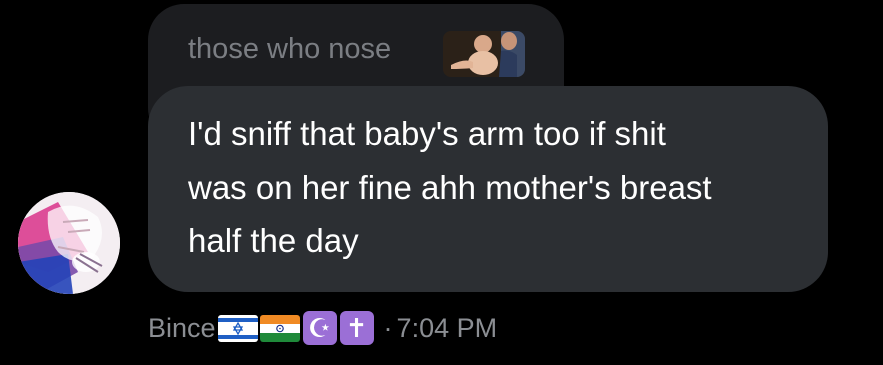 The image size is (883, 365). I want to click on message-line-2: was on her fine ahh mother's breast, so click(450, 187).